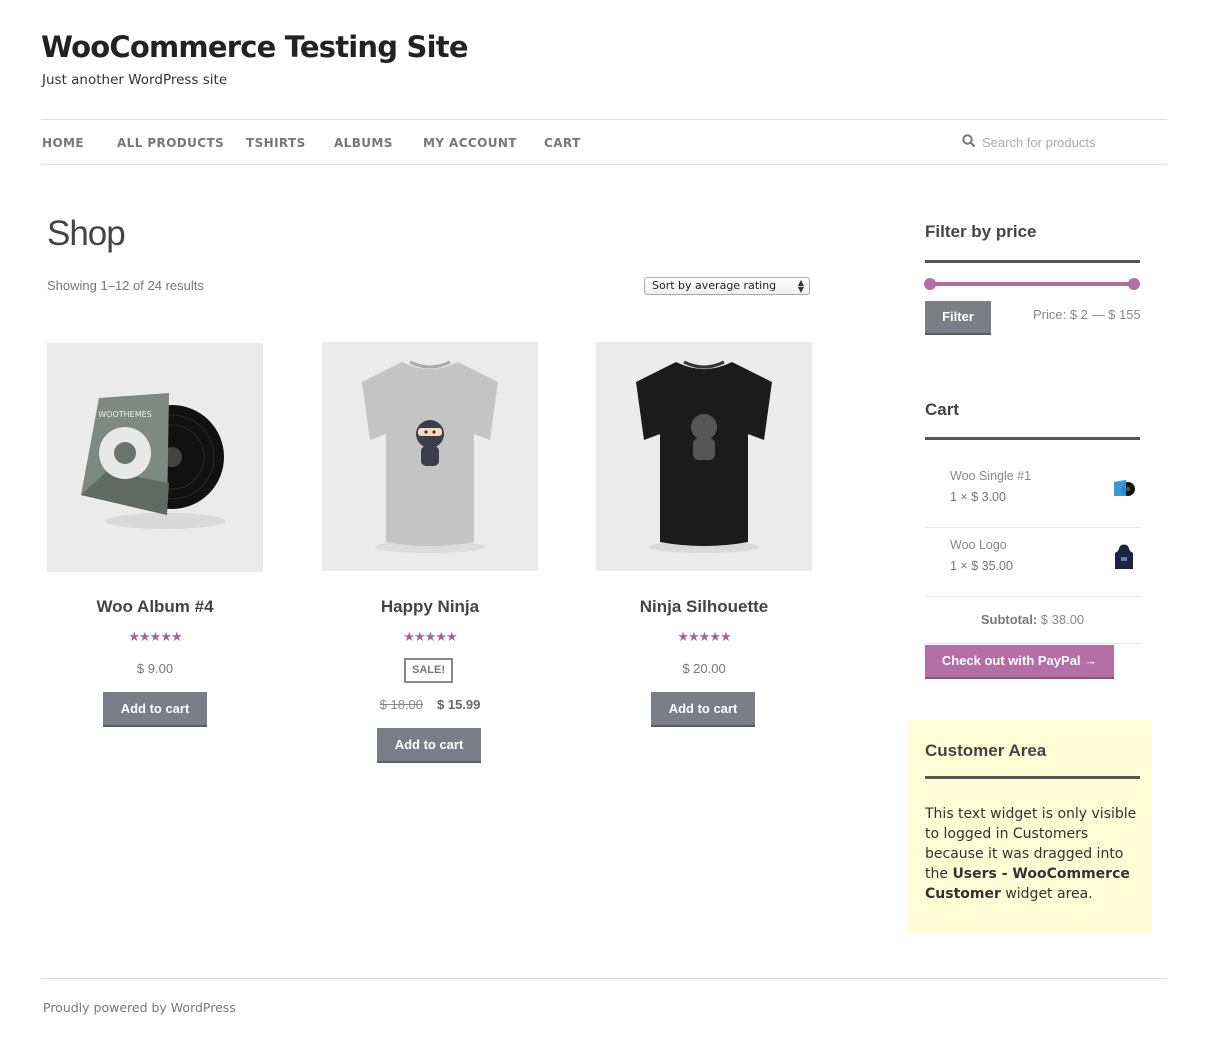 The height and width of the screenshot is (1055, 1213). I want to click on sale-price: $ 15.99, so click(459, 704).